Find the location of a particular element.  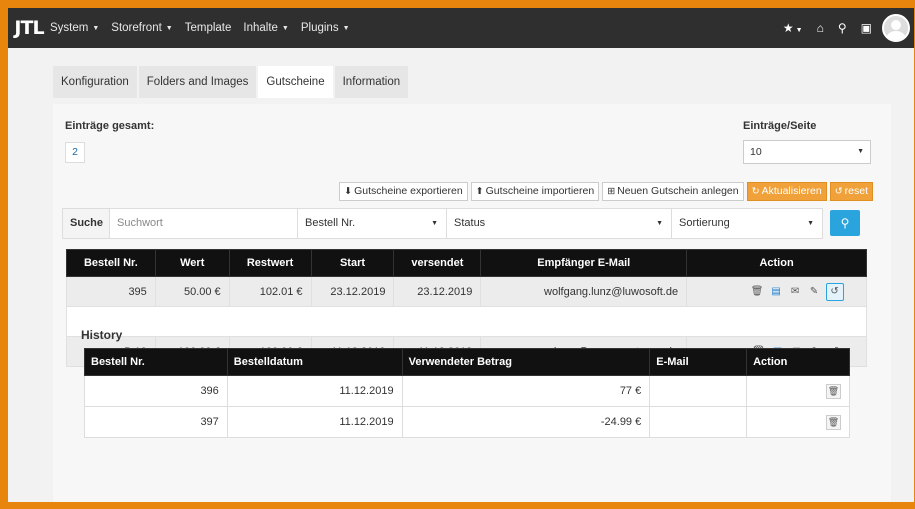

import-button: ⬆ Gutscheine importieren is located at coordinates (535, 191).